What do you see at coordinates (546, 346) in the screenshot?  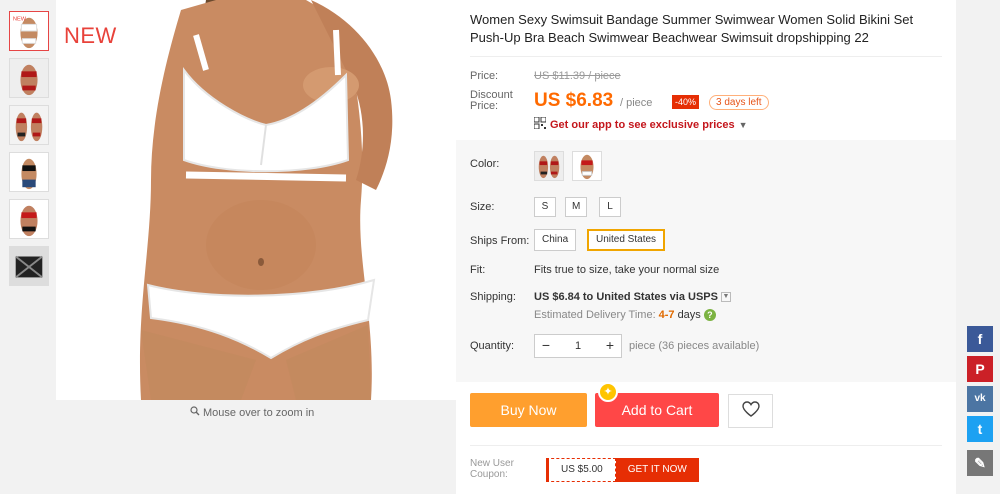 I see `minus-icon: −` at bounding box center [546, 346].